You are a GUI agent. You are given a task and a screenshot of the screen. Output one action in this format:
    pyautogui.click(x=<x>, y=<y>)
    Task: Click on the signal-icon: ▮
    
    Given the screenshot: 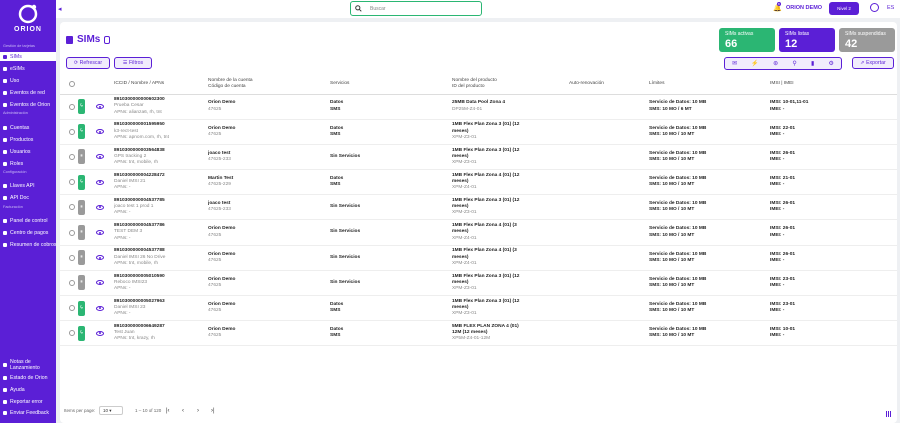 What is the action you would take?
    pyautogui.click(x=812, y=63)
    